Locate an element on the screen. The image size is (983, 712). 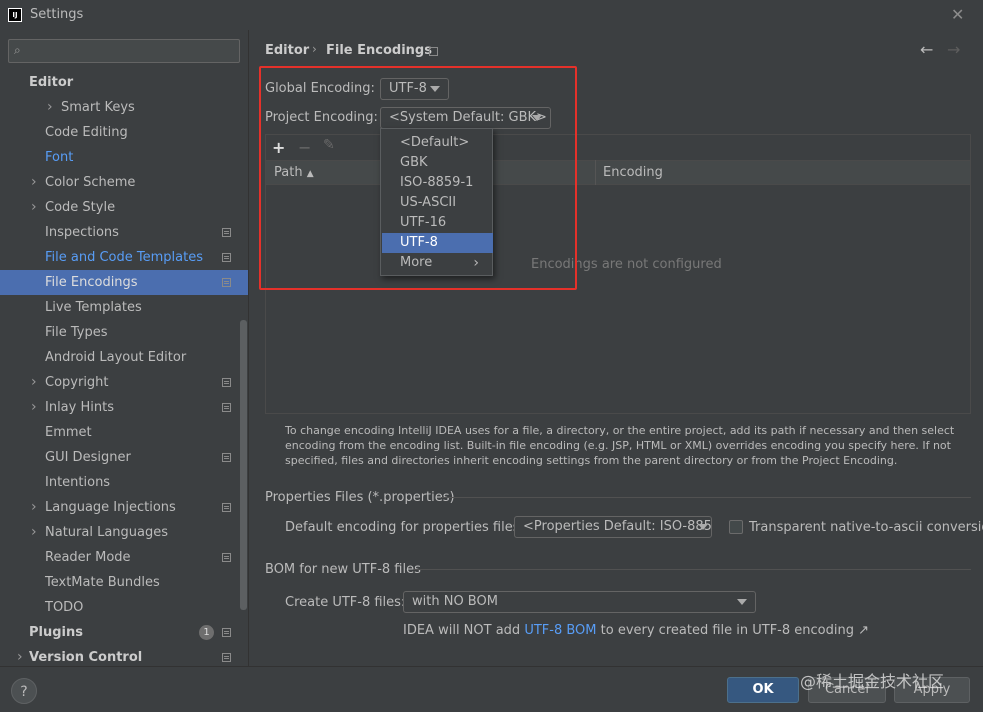
sidebar-item-label: Natural Languages is located at coordinates (107, 532).